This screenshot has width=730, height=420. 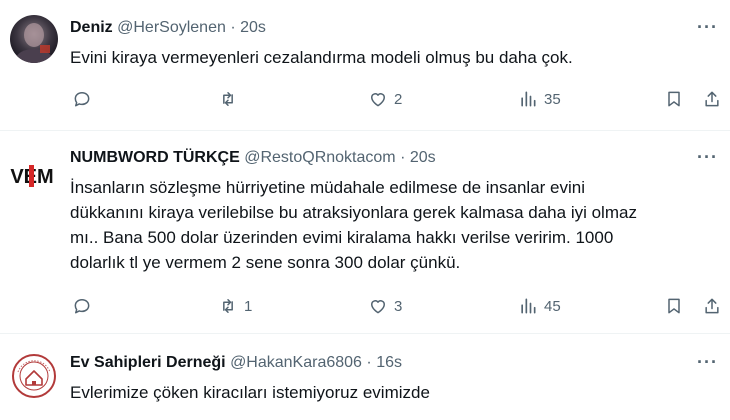 I want to click on view-count: 35, so click(x=552, y=99).